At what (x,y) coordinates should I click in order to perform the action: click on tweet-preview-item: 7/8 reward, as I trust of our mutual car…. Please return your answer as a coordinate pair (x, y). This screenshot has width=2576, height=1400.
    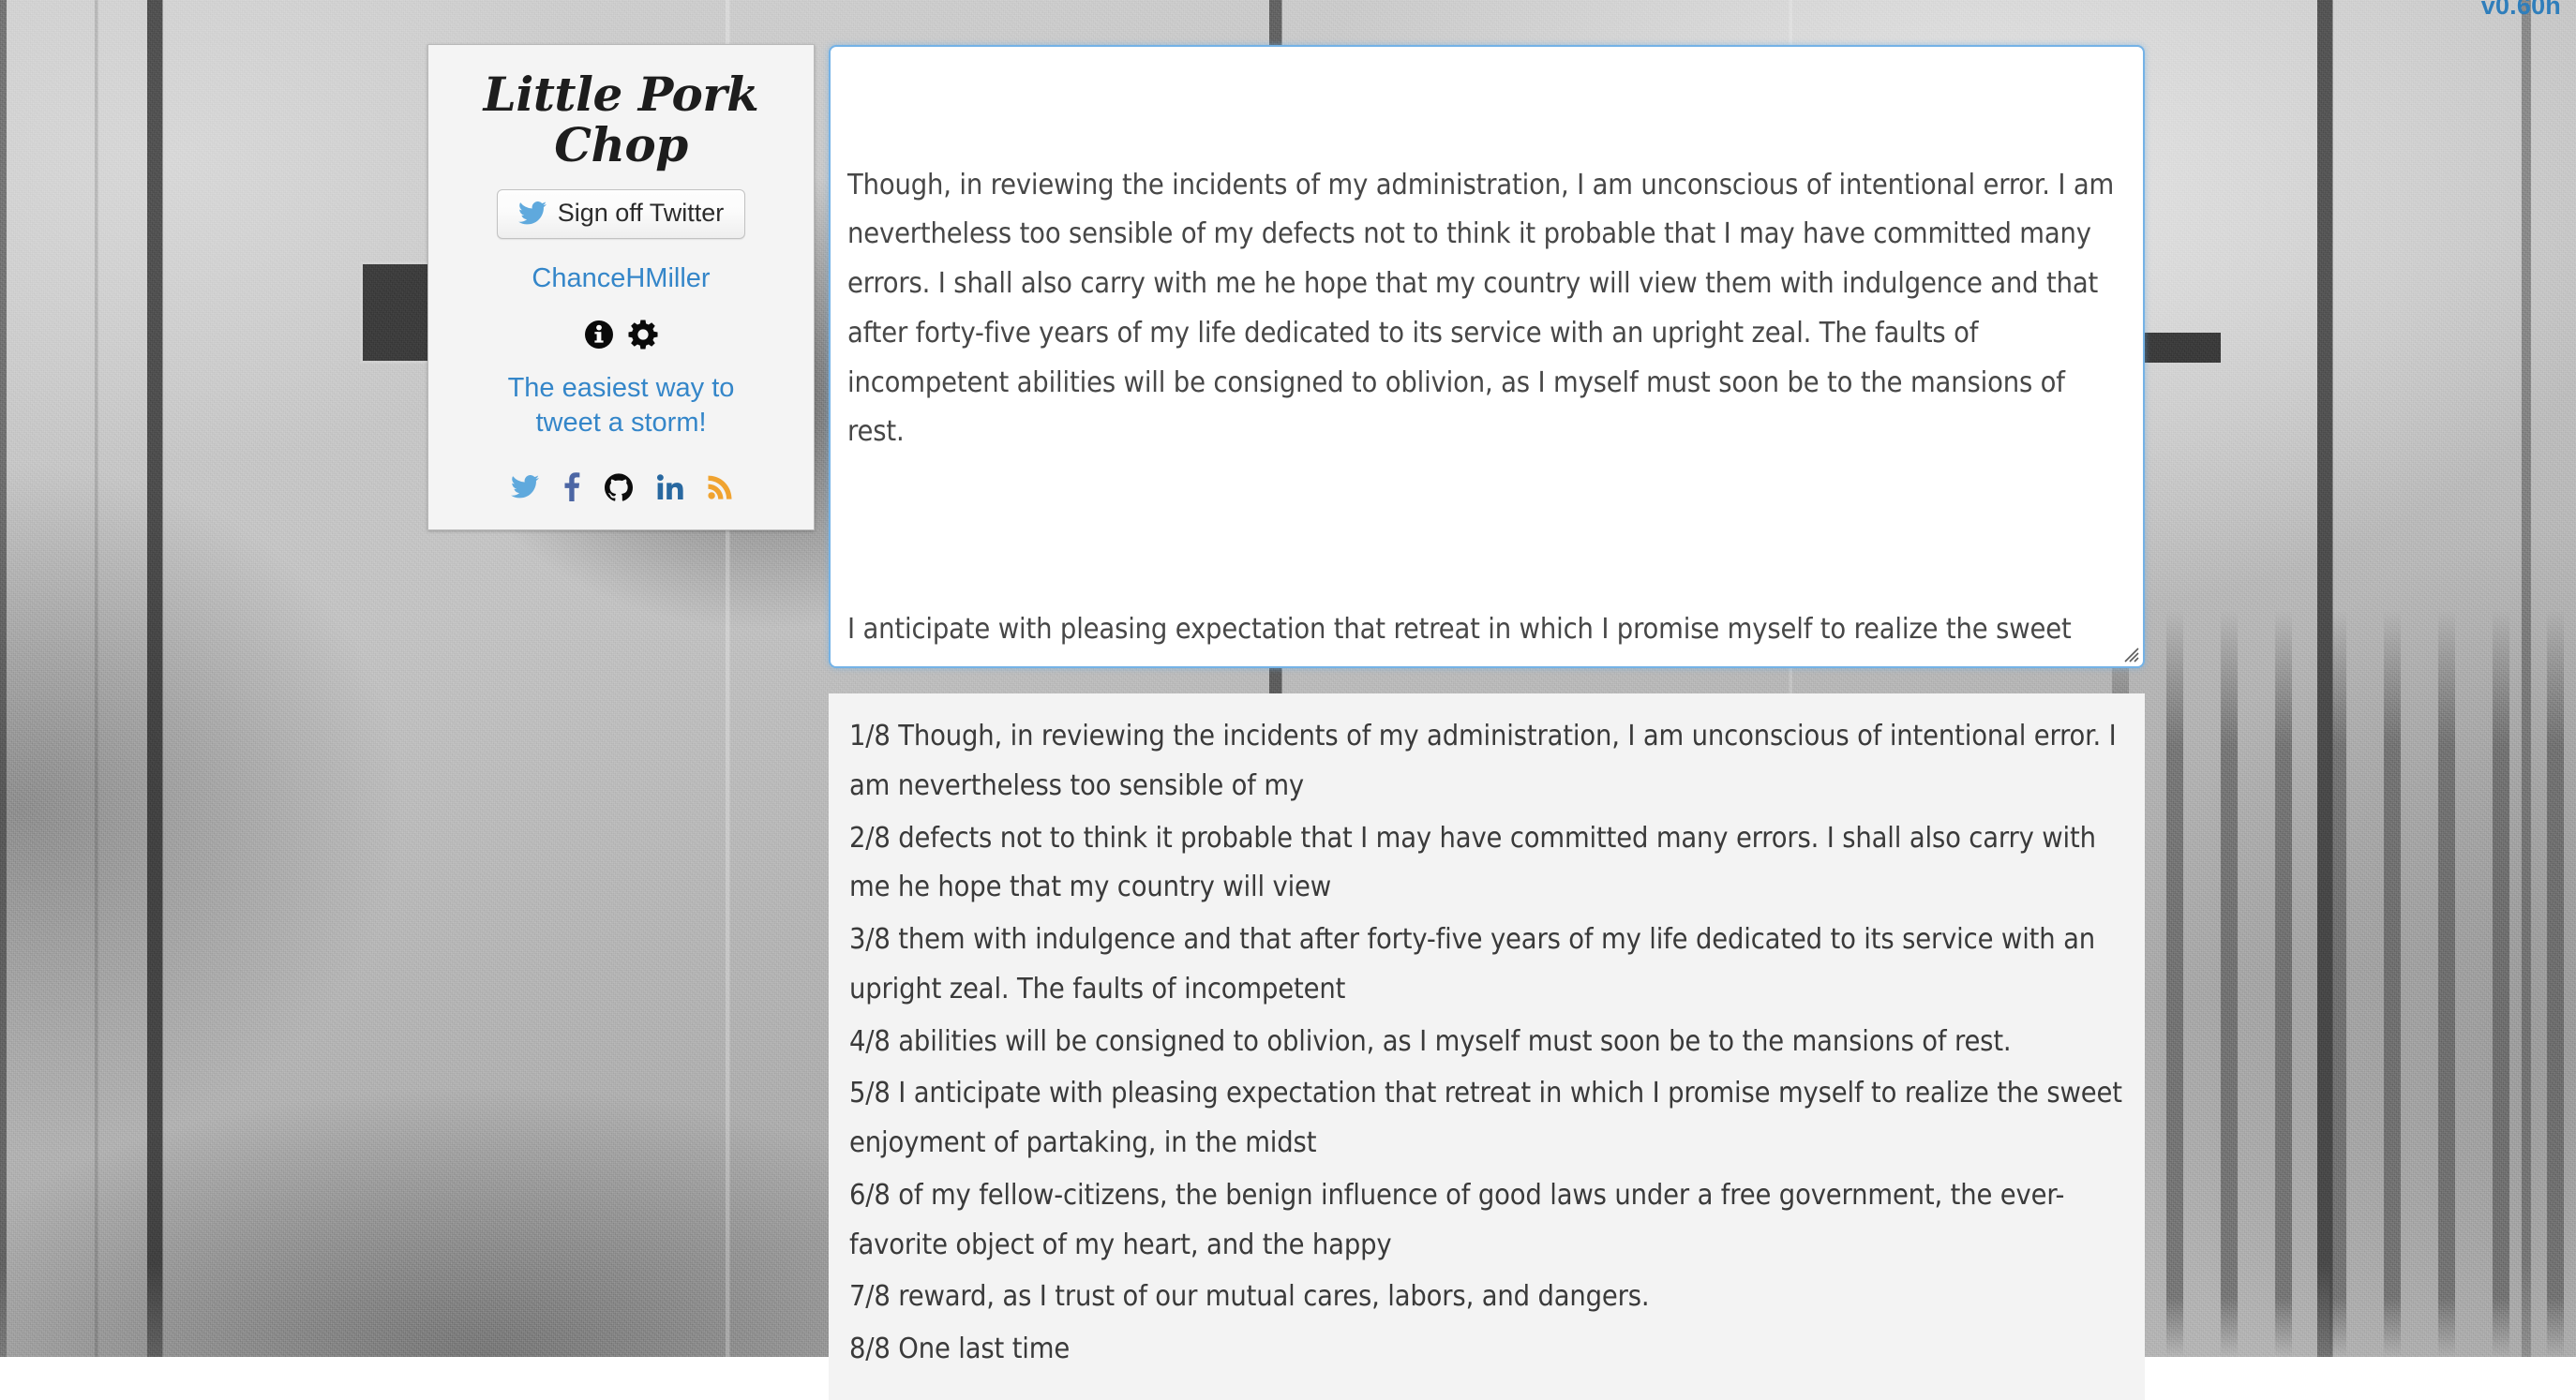
    Looking at the image, I should click on (1485, 1297).